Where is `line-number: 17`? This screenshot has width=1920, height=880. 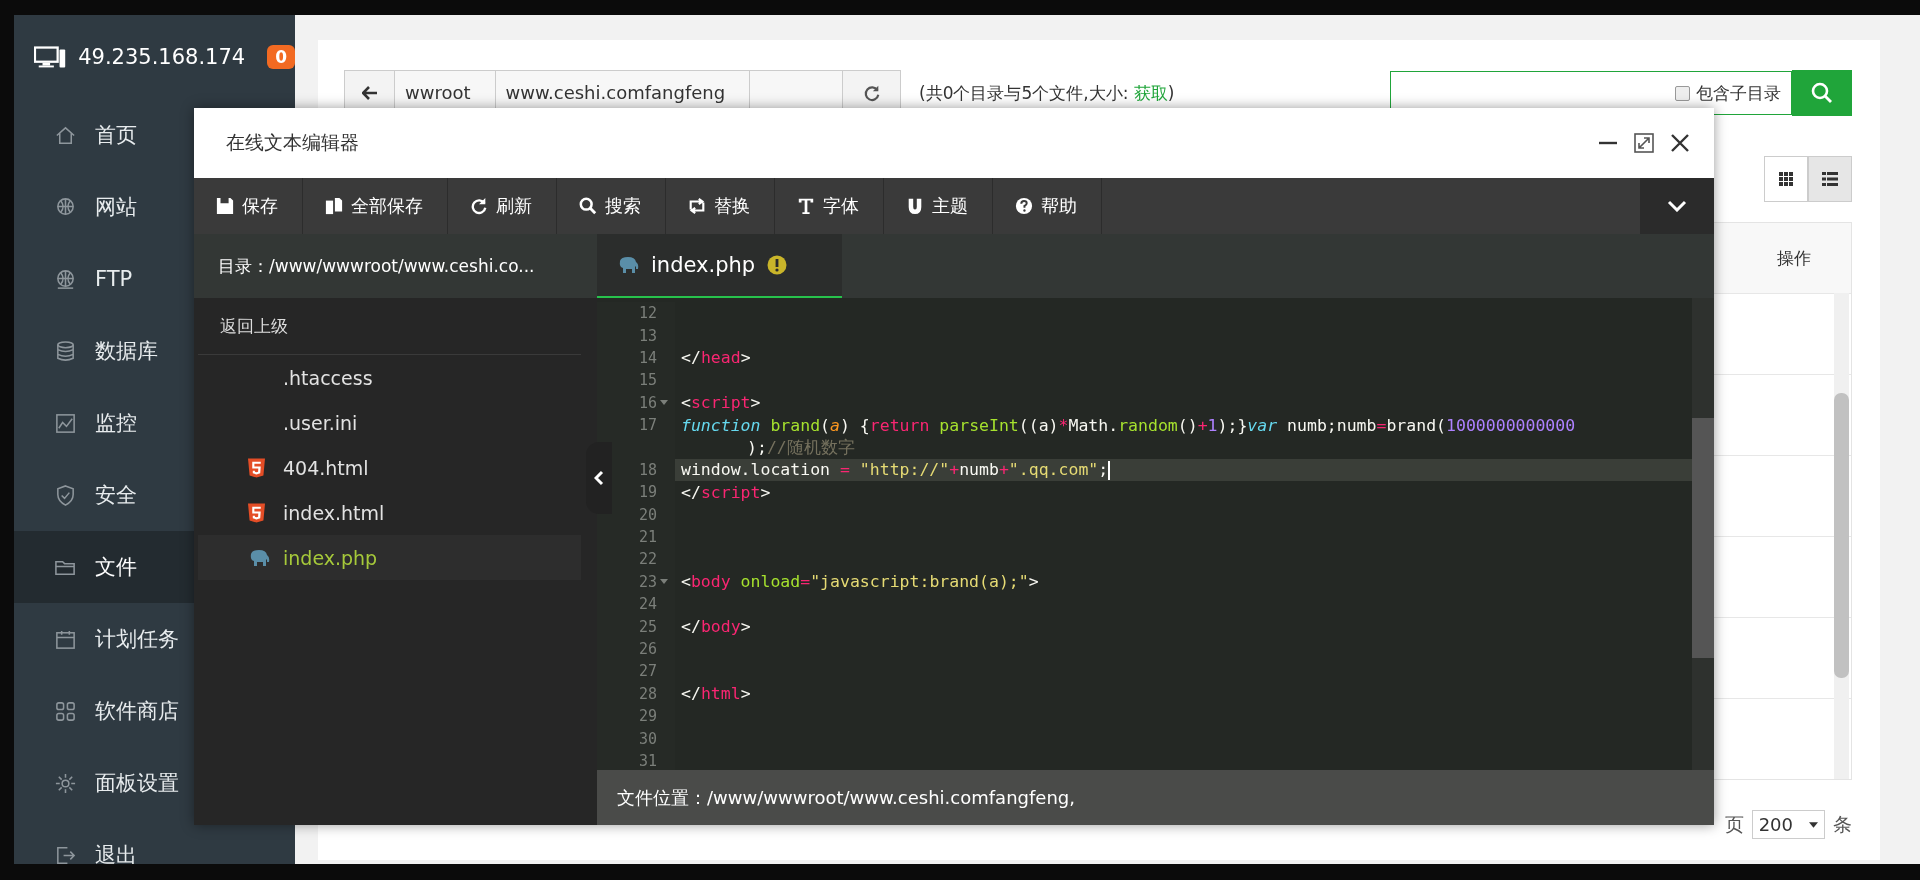
line-number: 17 is located at coordinates (647, 425).